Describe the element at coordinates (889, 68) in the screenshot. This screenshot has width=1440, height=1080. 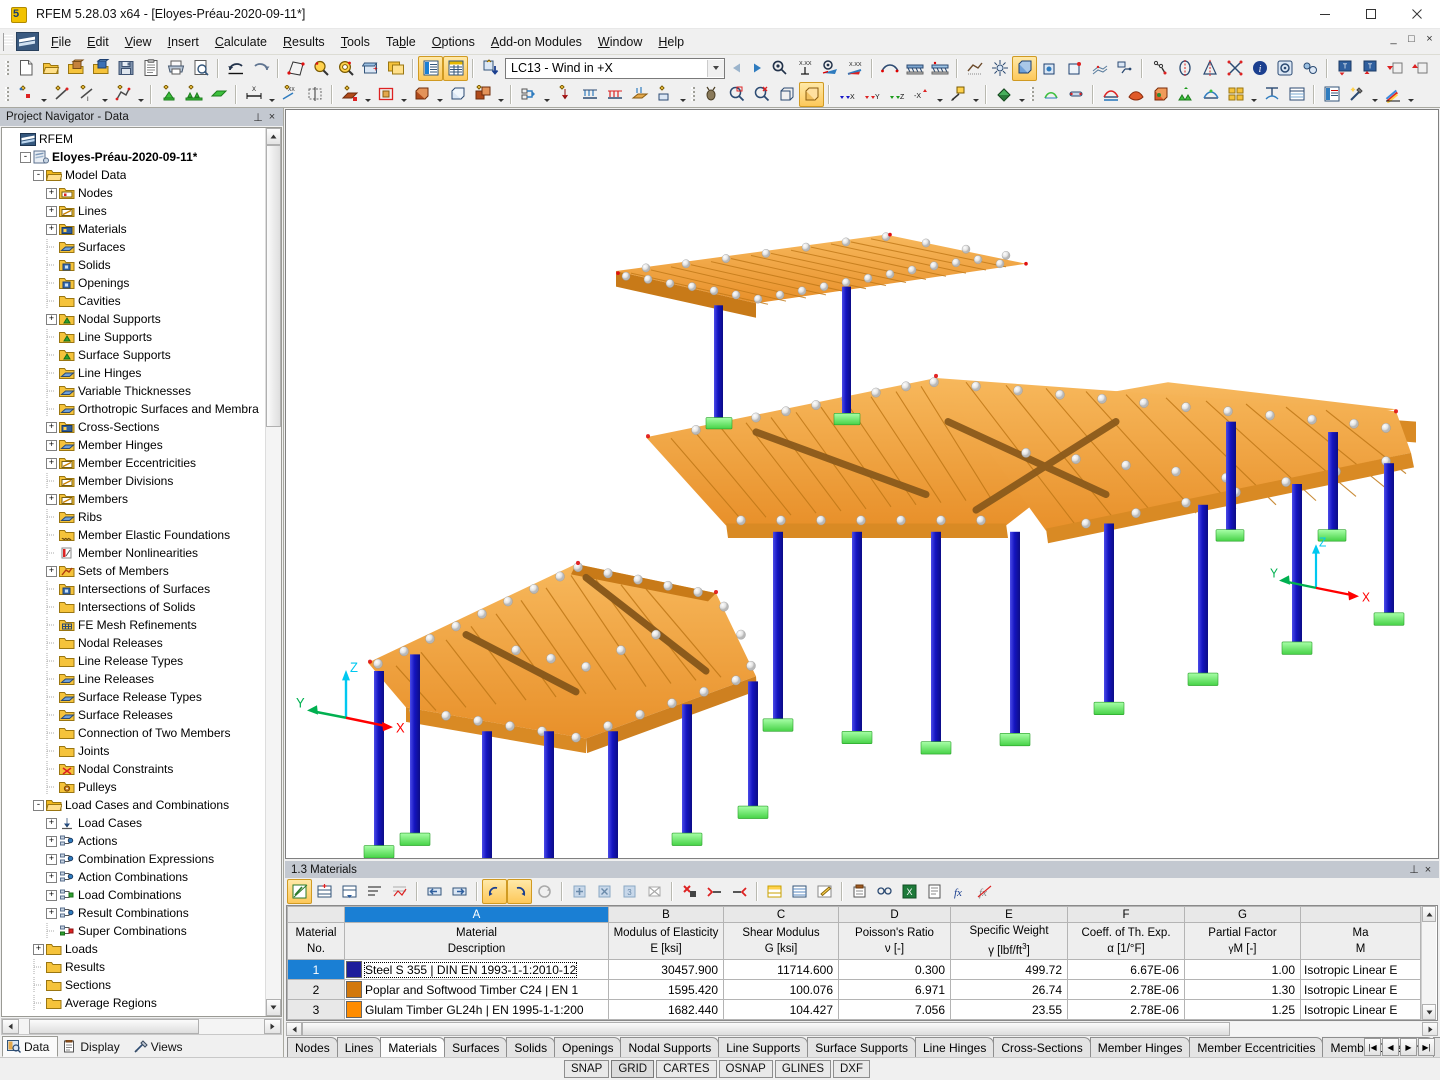
I see `deformation-icon` at that location.